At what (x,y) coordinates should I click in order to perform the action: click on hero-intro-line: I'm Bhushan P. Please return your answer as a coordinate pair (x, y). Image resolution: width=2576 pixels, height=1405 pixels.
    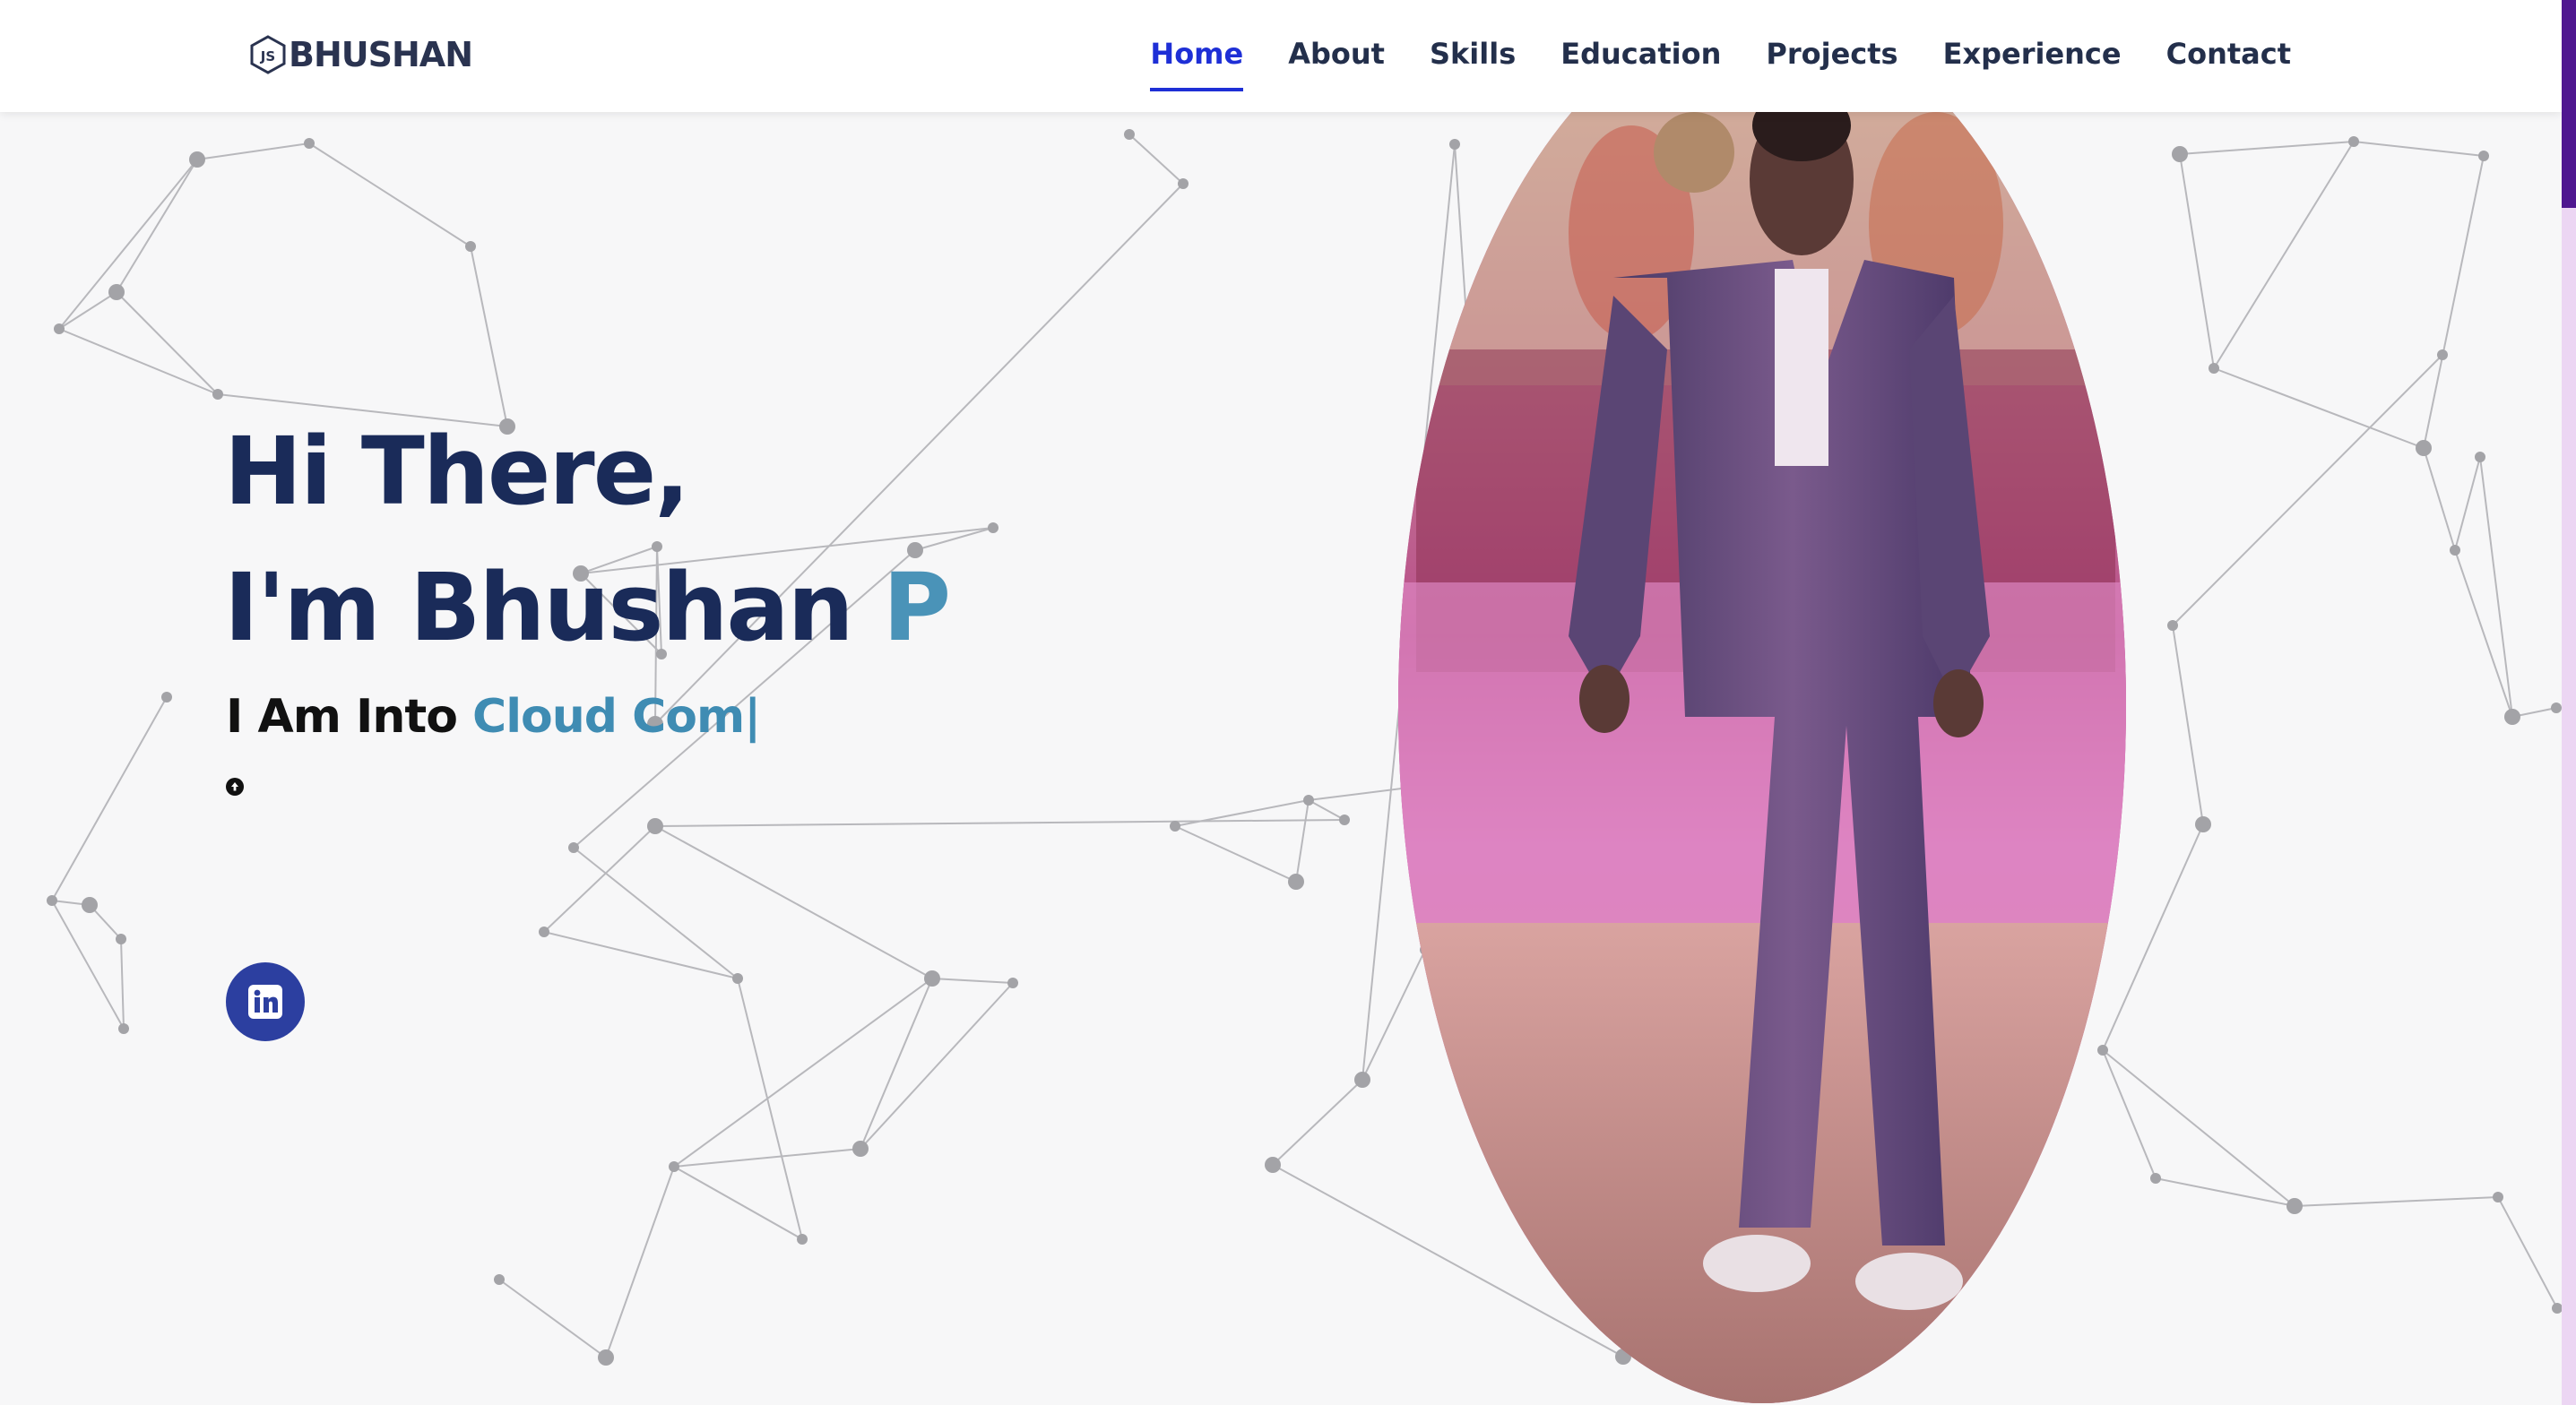
    Looking at the image, I should click on (587, 607).